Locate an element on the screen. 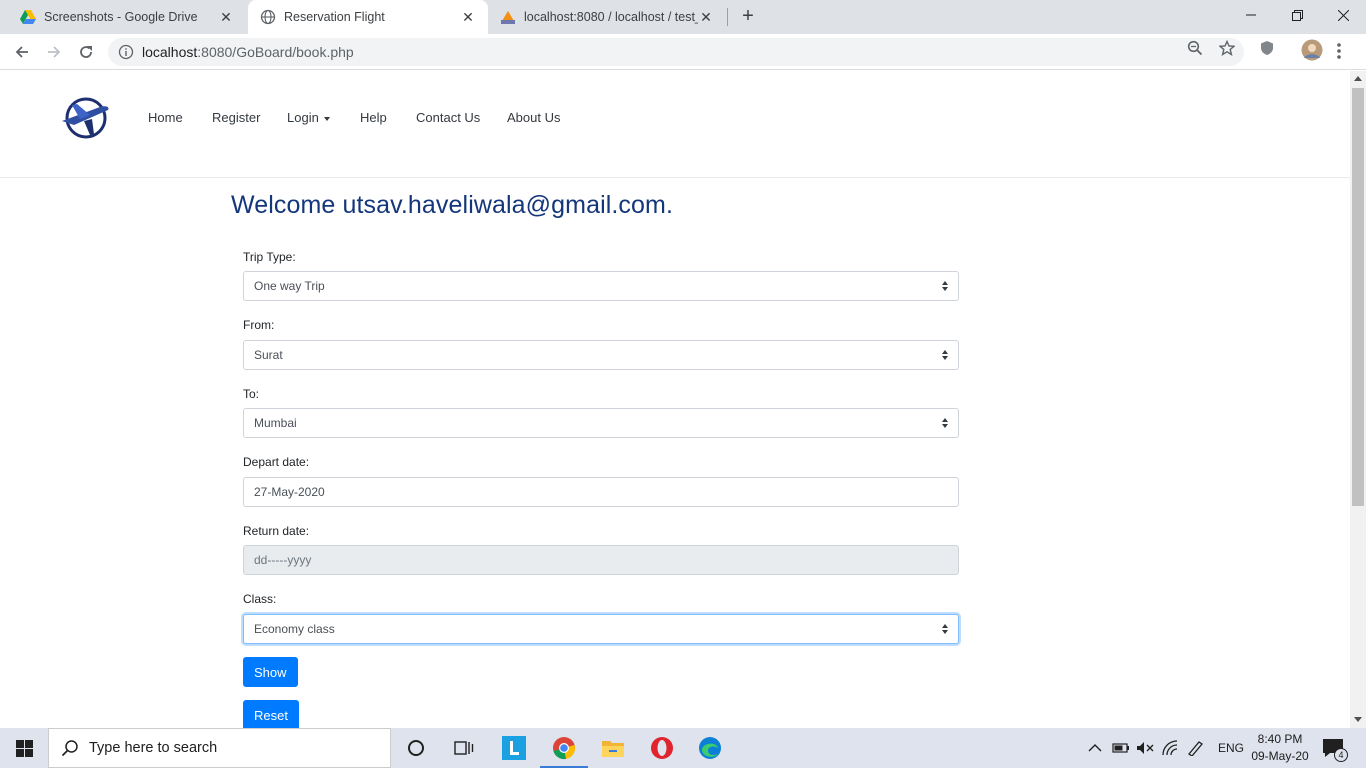  from-select: Surat is located at coordinates (601, 355).